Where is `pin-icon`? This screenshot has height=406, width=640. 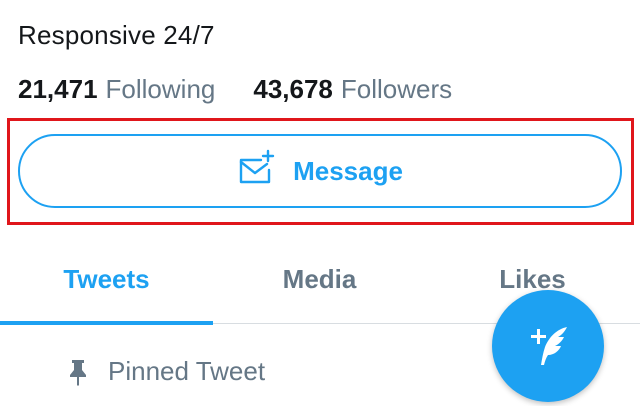
pin-icon is located at coordinates (78, 372).